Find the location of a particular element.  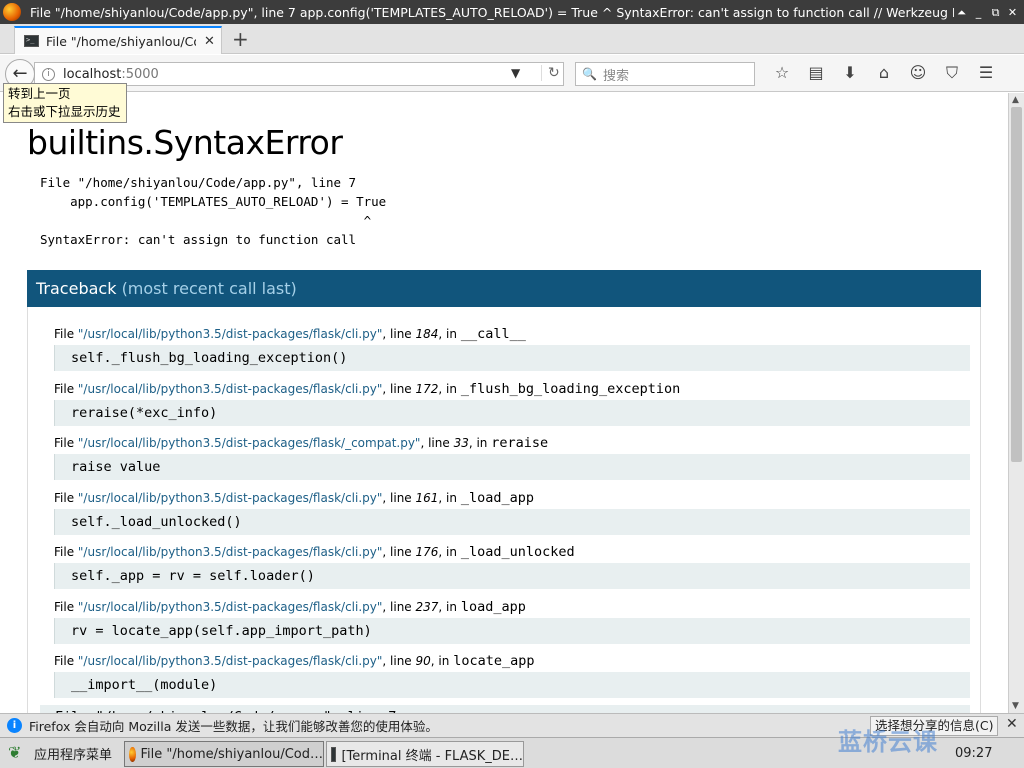

home-icon: ⌂ is located at coordinates (884, 73).